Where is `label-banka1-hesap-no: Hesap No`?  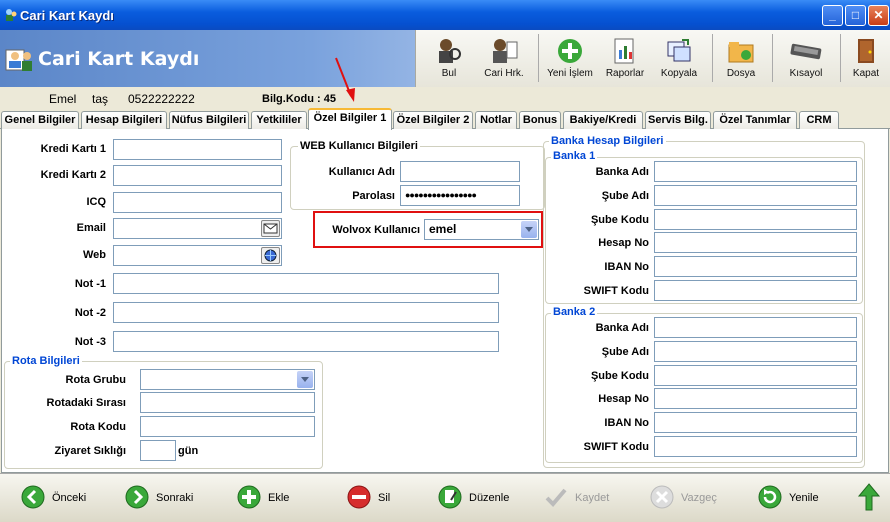
label-banka1-hesap-no: Hesap No is located at coordinates (623, 243).